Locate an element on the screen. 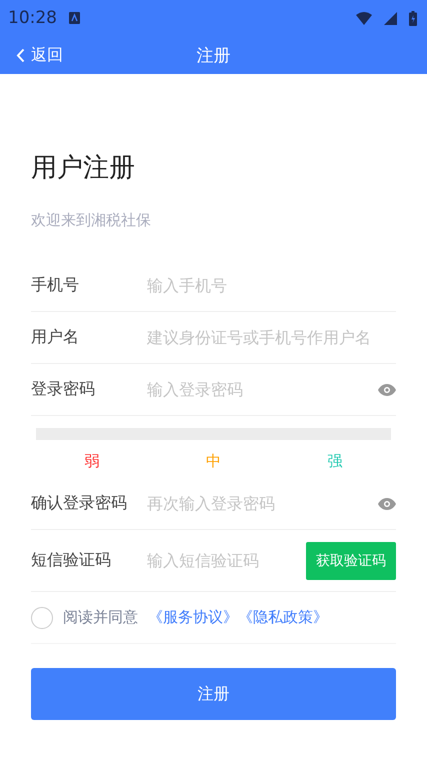 The image size is (427, 760). policy-link: 《隐私政策》 is located at coordinates (283, 617).